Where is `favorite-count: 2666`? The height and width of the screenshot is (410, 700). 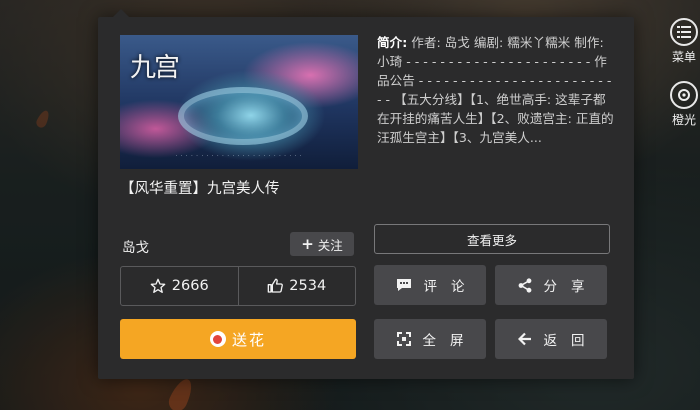 favorite-count: 2666 is located at coordinates (190, 286).